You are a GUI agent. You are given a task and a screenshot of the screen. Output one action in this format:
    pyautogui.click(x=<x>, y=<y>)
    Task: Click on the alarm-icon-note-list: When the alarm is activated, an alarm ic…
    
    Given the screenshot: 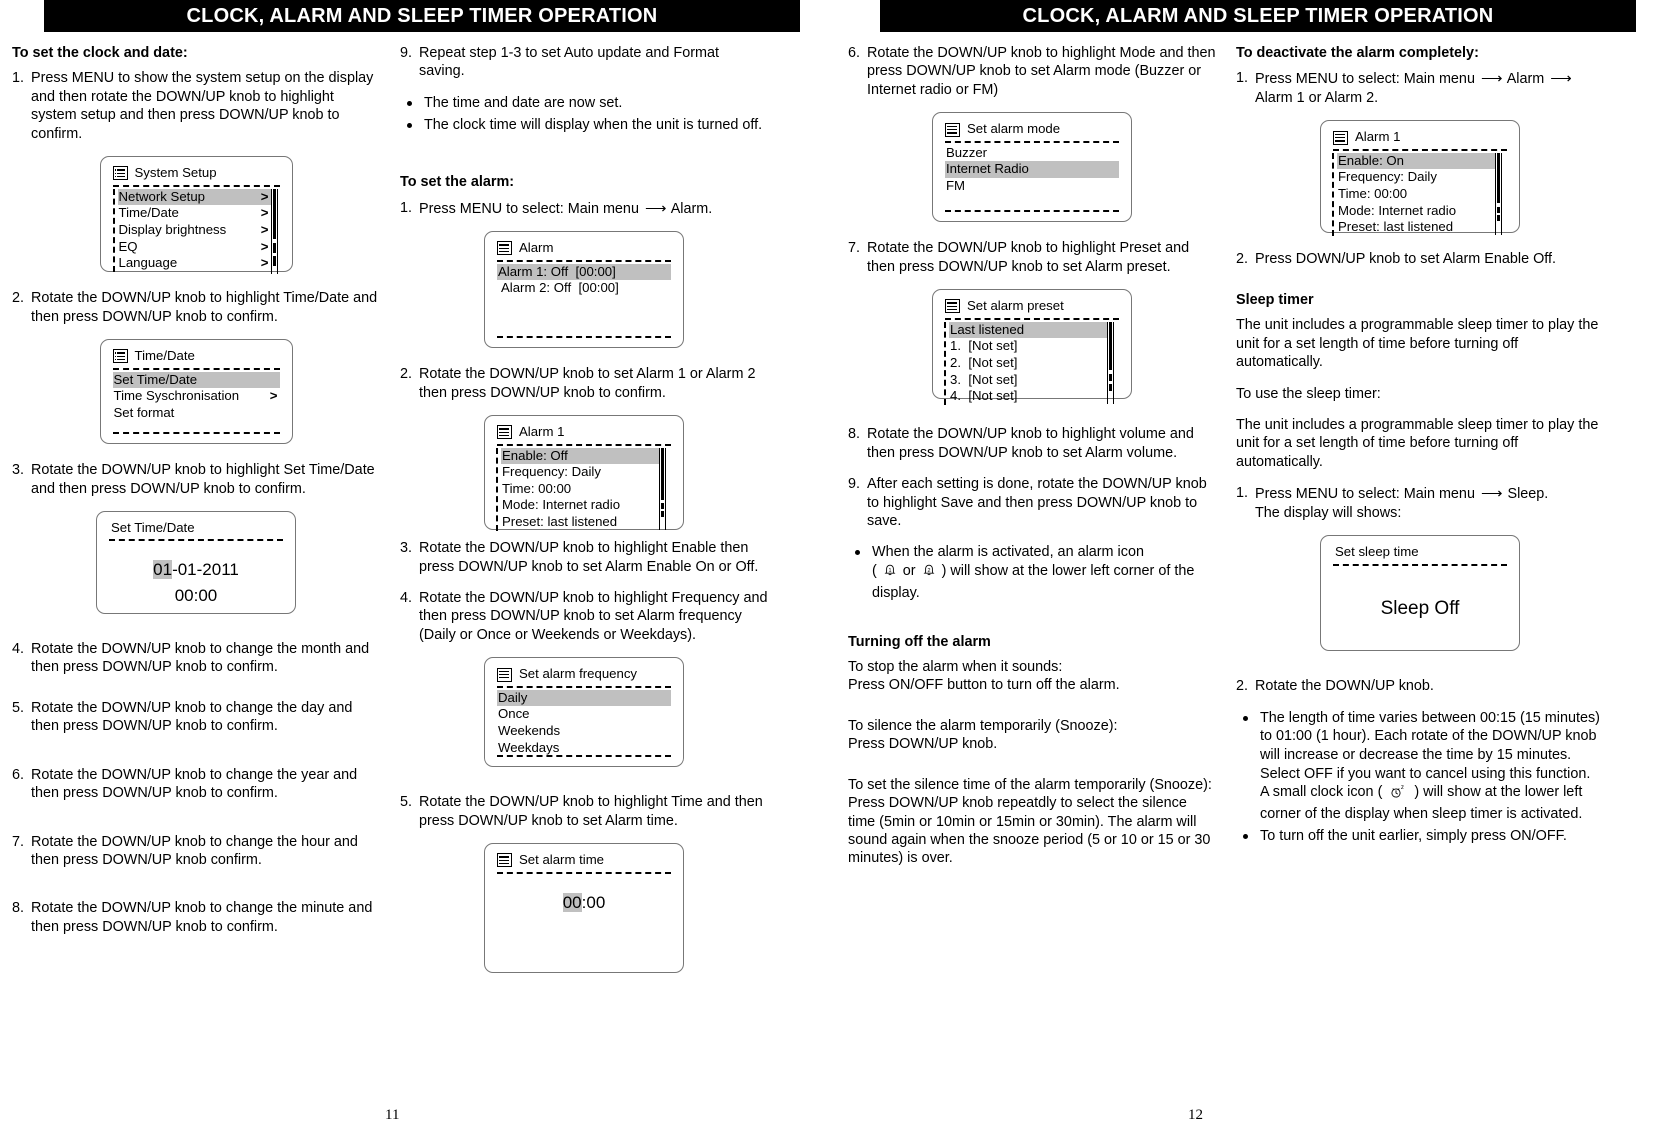 What is the action you would take?
    pyautogui.click(x=1032, y=572)
    